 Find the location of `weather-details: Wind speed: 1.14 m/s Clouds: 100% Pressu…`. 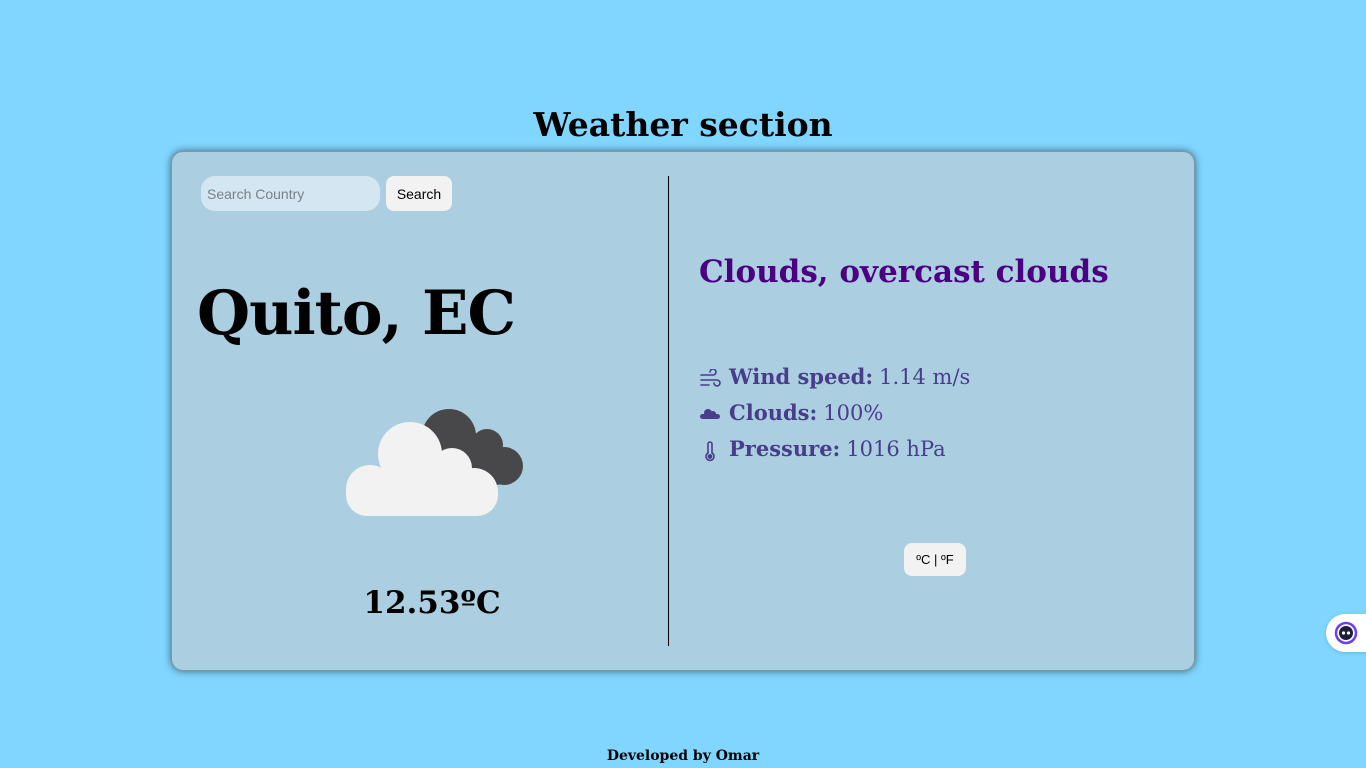

weather-details: Wind speed: 1.14 m/s Clouds: 100% Pressu… is located at coordinates (834, 413).